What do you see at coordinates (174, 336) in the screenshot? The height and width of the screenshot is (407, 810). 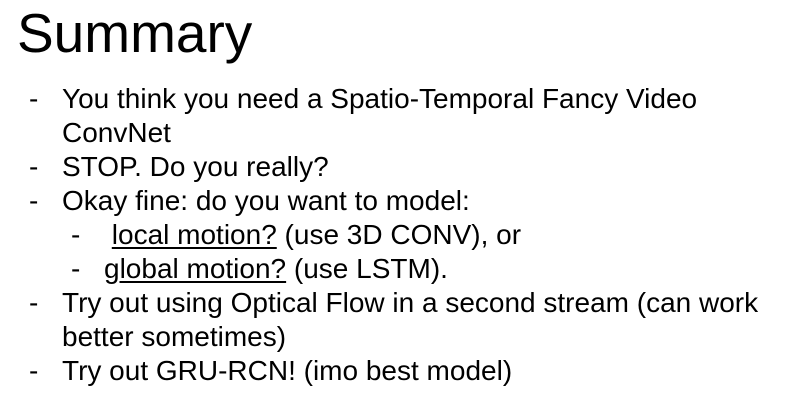 I see `bullet-text-continued: better sometimes)` at bounding box center [174, 336].